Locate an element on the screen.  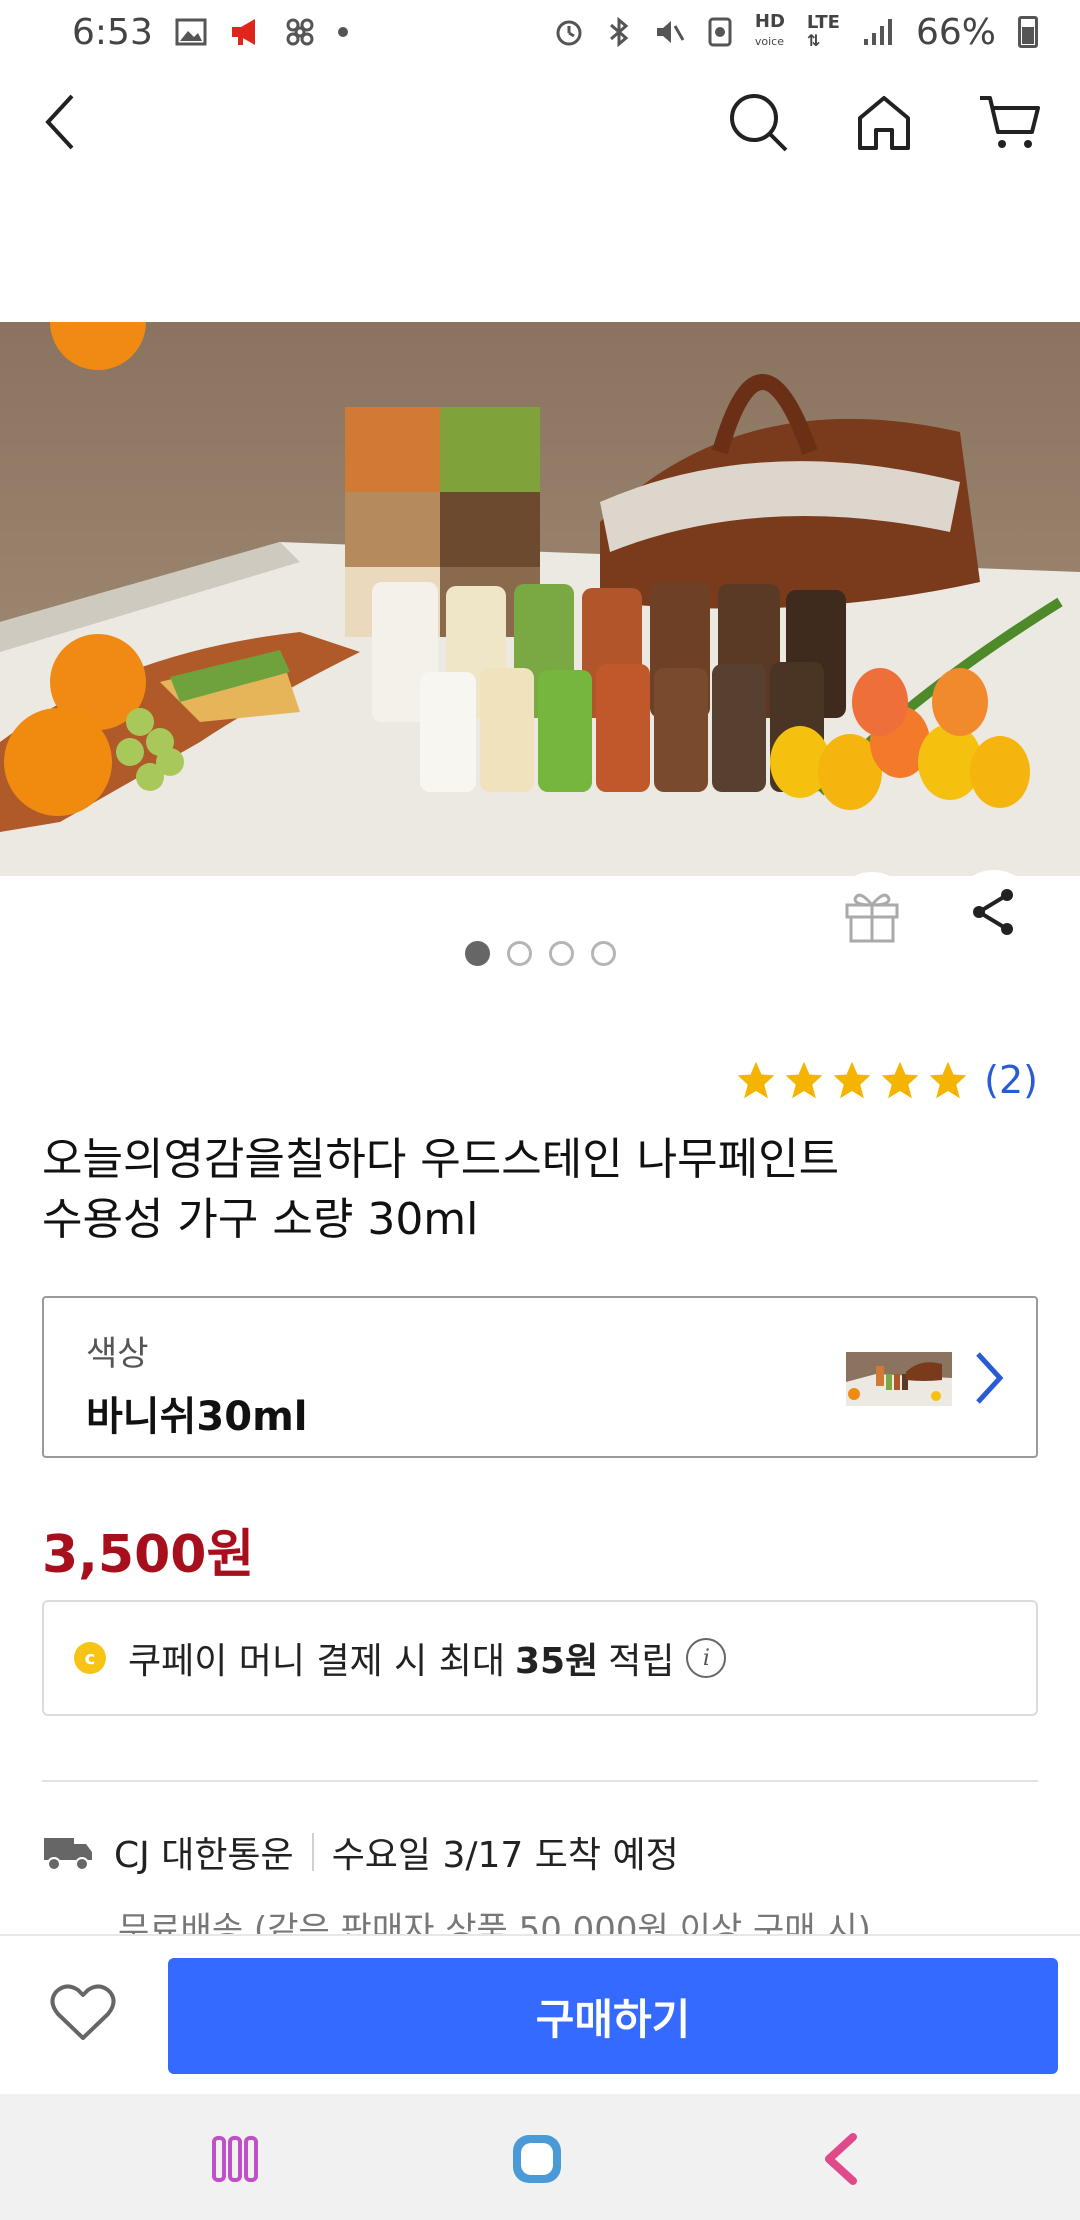
back-button is located at coordinates (60, 122).